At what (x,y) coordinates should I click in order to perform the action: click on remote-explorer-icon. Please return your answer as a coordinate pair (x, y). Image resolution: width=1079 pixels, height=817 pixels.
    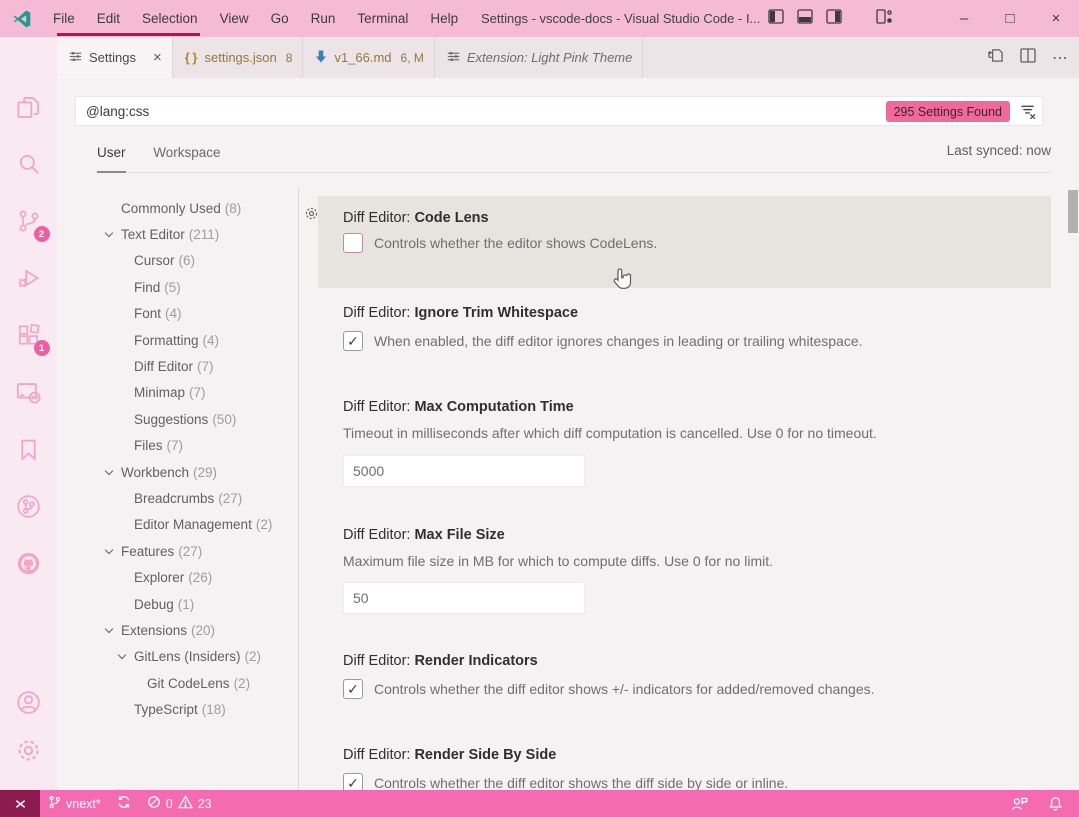
    Looking at the image, I should click on (28, 392).